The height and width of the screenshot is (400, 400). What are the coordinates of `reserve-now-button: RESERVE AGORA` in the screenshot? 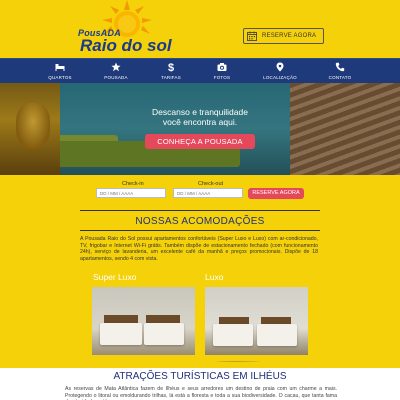 It's located at (276, 193).